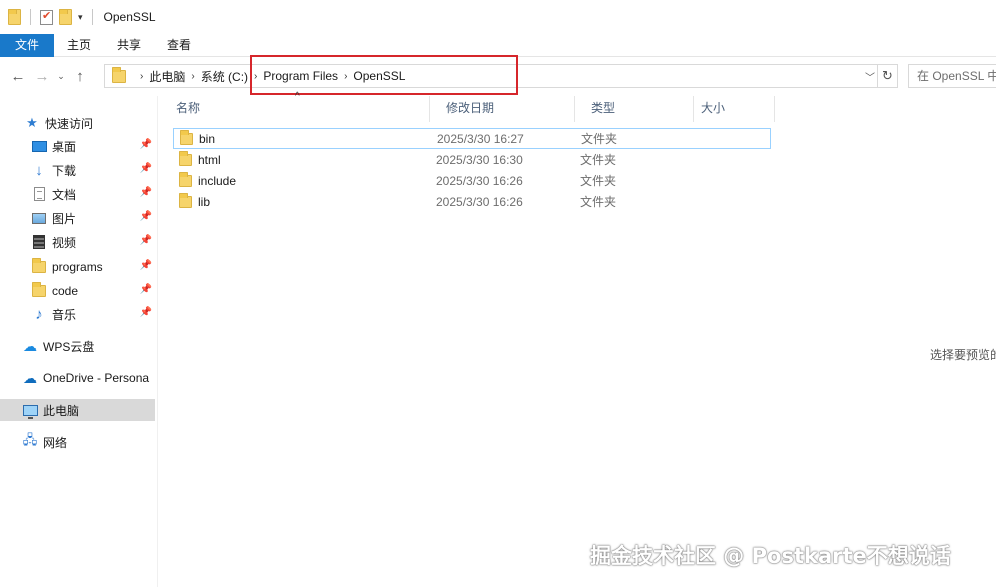 The width and height of the screenshot is (996, 587). What do you see at coordinates (32, 122) in the screenshot?
I see `star-icon: ★` at bounding box center [32, 122].